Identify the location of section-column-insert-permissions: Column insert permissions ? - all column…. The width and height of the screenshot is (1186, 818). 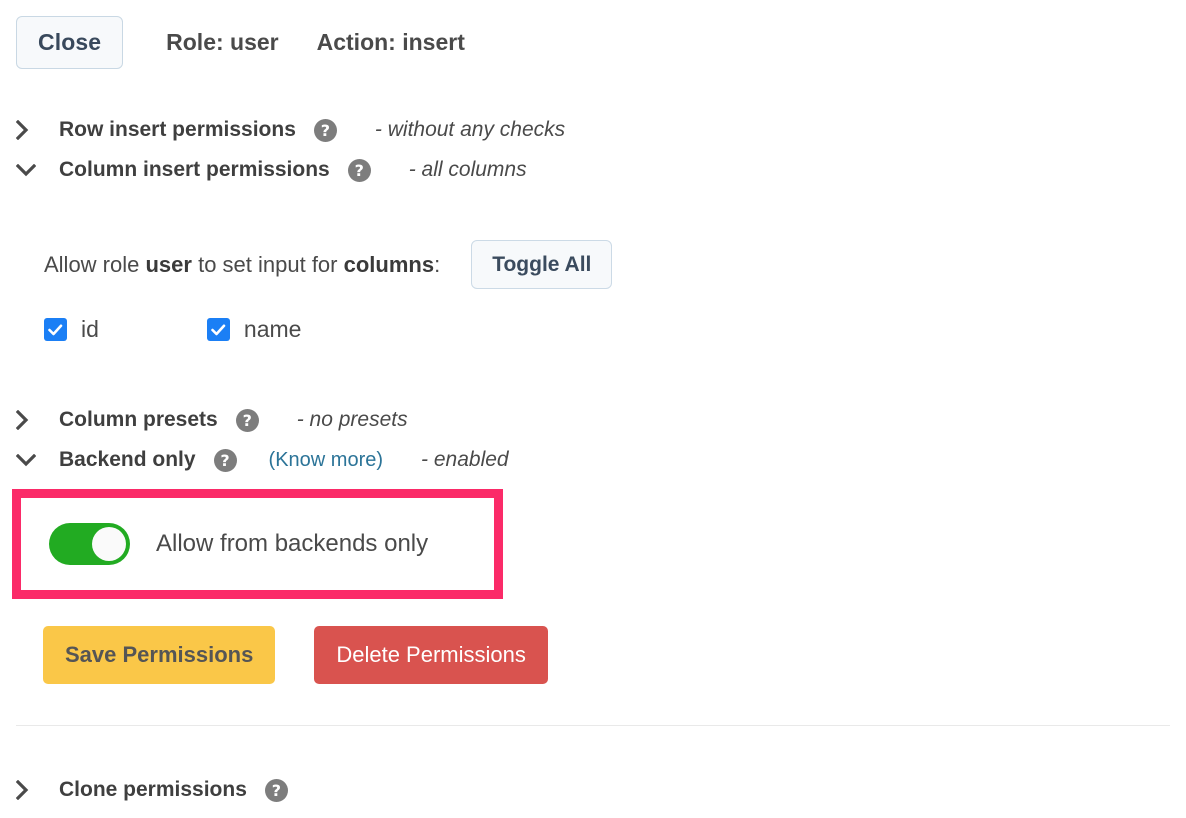
(271, 170).